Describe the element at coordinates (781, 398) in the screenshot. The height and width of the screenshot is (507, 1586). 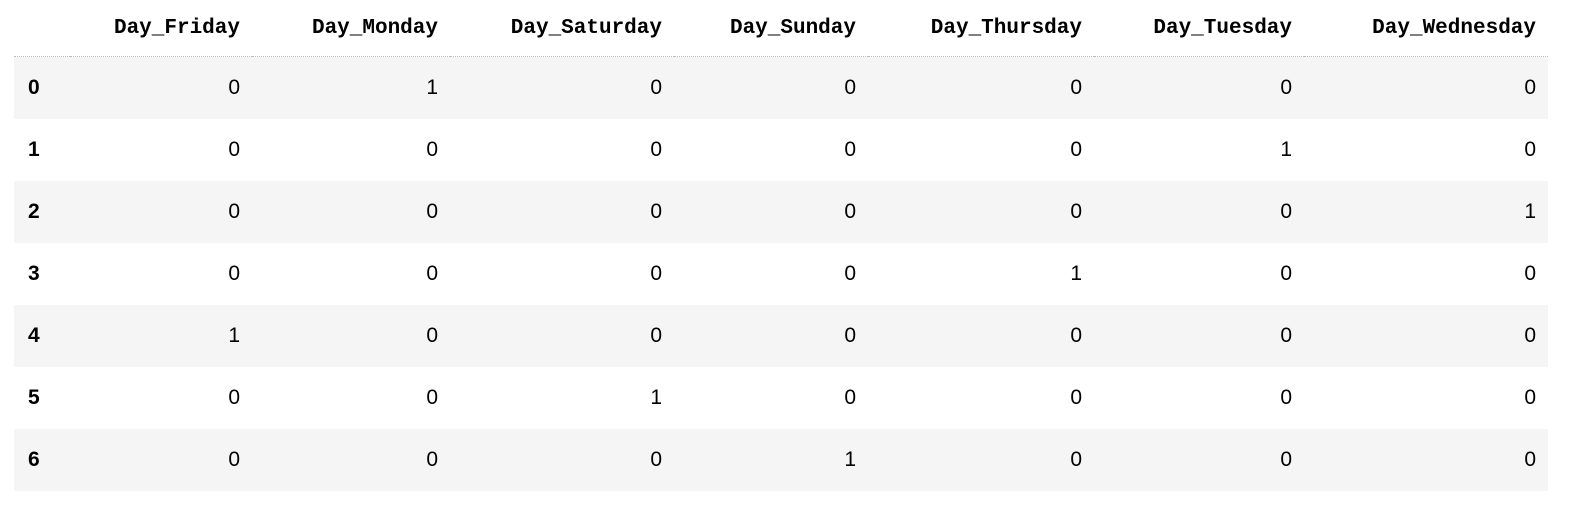
I see `table-row: 5 0 0 1 0 0 0 0` at that location.